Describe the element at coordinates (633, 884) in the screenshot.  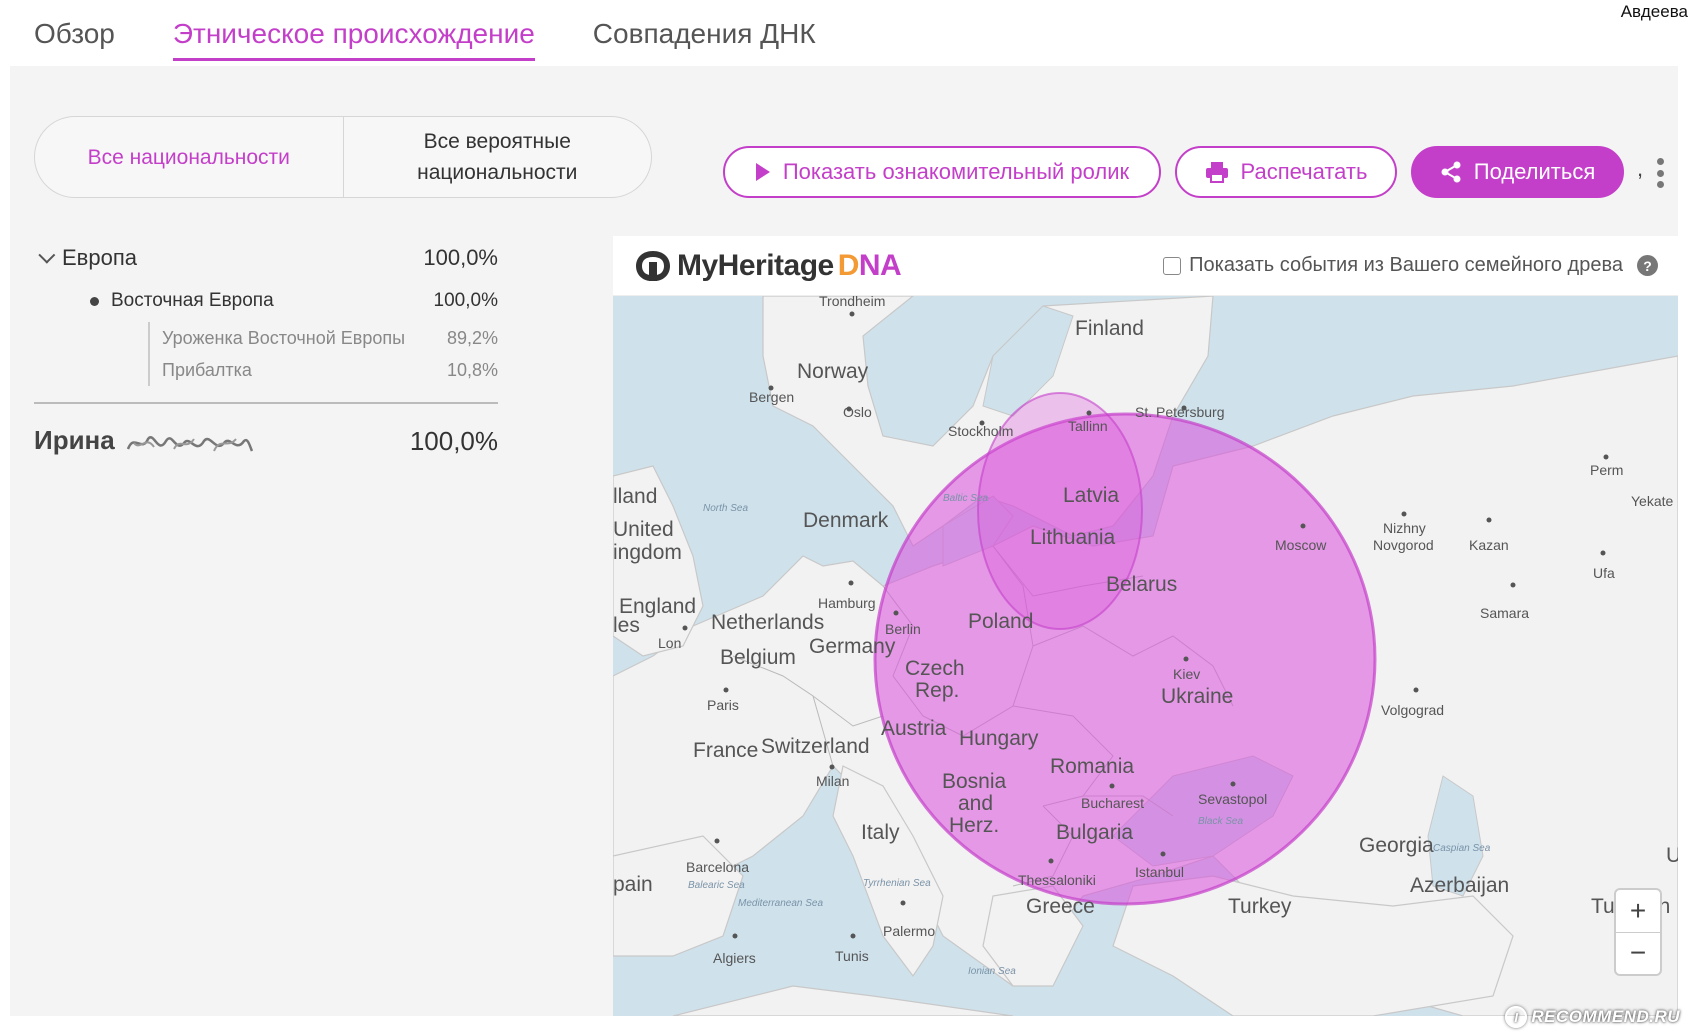
I see `map-label-country: pain` at that location.